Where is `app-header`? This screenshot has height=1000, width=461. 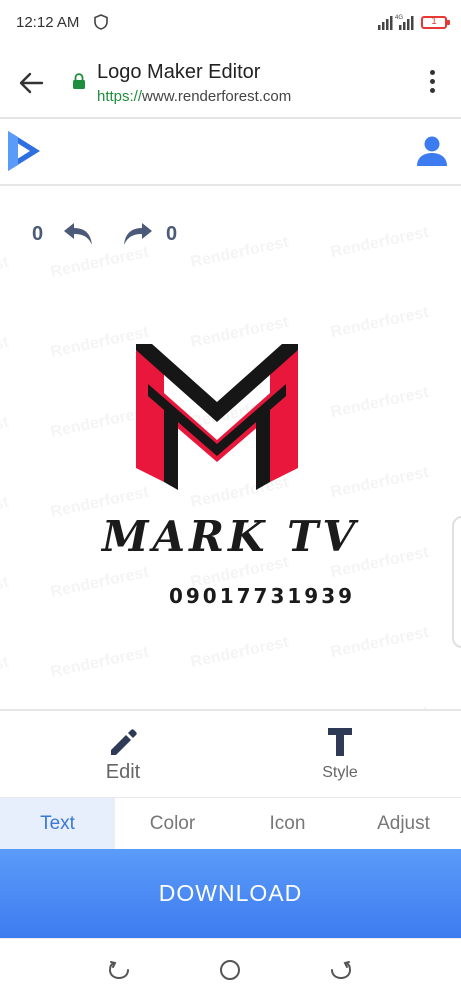 app-header is located at coordinates (230, 152).